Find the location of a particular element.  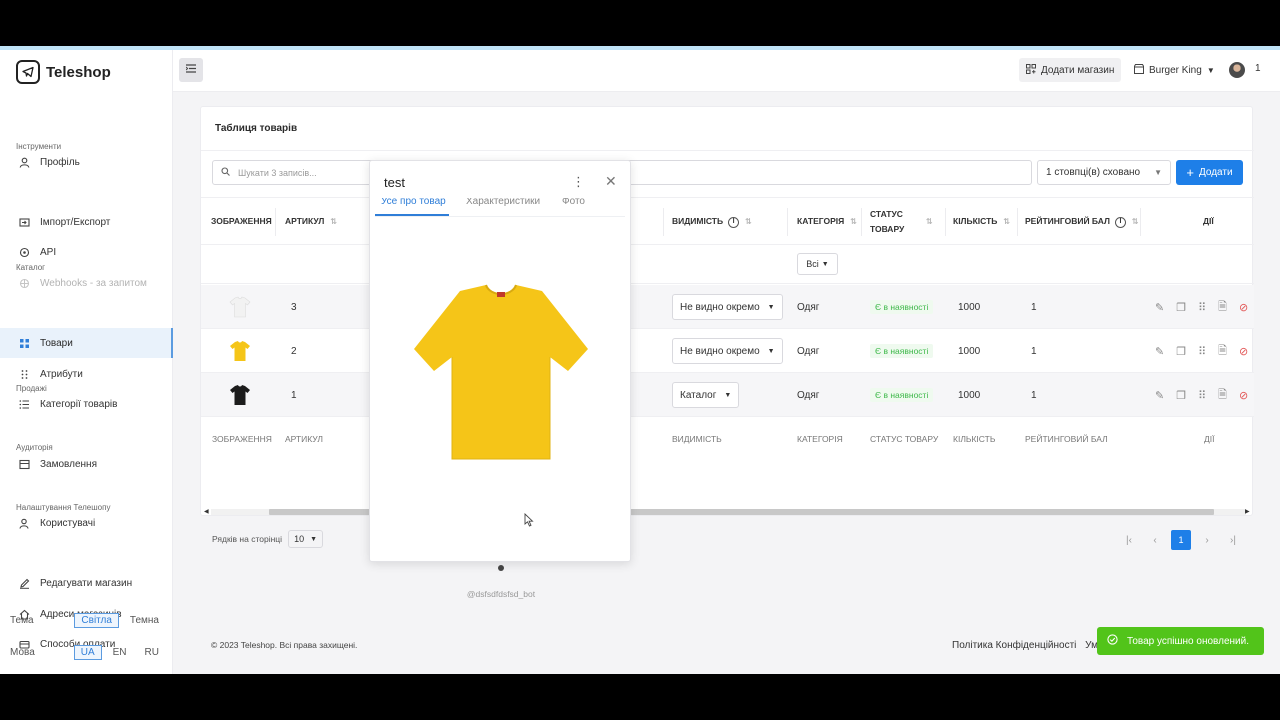

add-label: Додати is located at coordinates (1216, 172).